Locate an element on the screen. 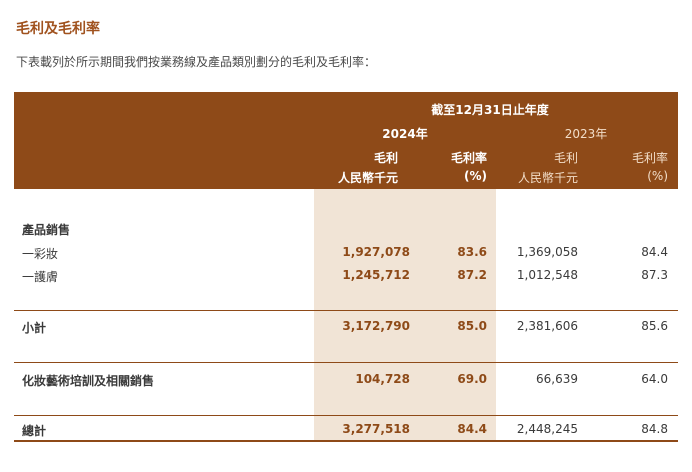 This screenshot has width=692, height=472. section-product-sales: 產品銷售 is located at coordinates (46, 230).